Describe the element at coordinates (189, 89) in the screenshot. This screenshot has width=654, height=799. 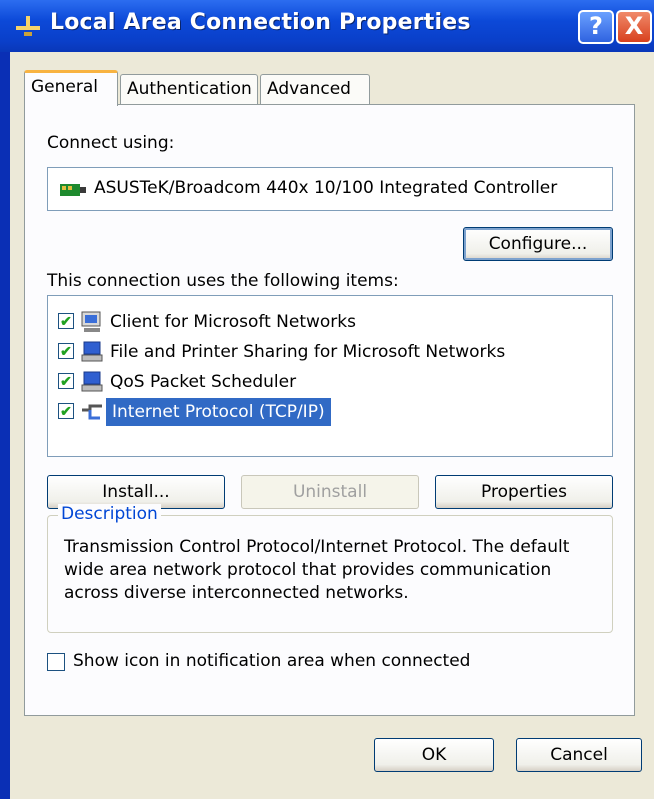
I see `tab-authentication: Authentication` at that location.